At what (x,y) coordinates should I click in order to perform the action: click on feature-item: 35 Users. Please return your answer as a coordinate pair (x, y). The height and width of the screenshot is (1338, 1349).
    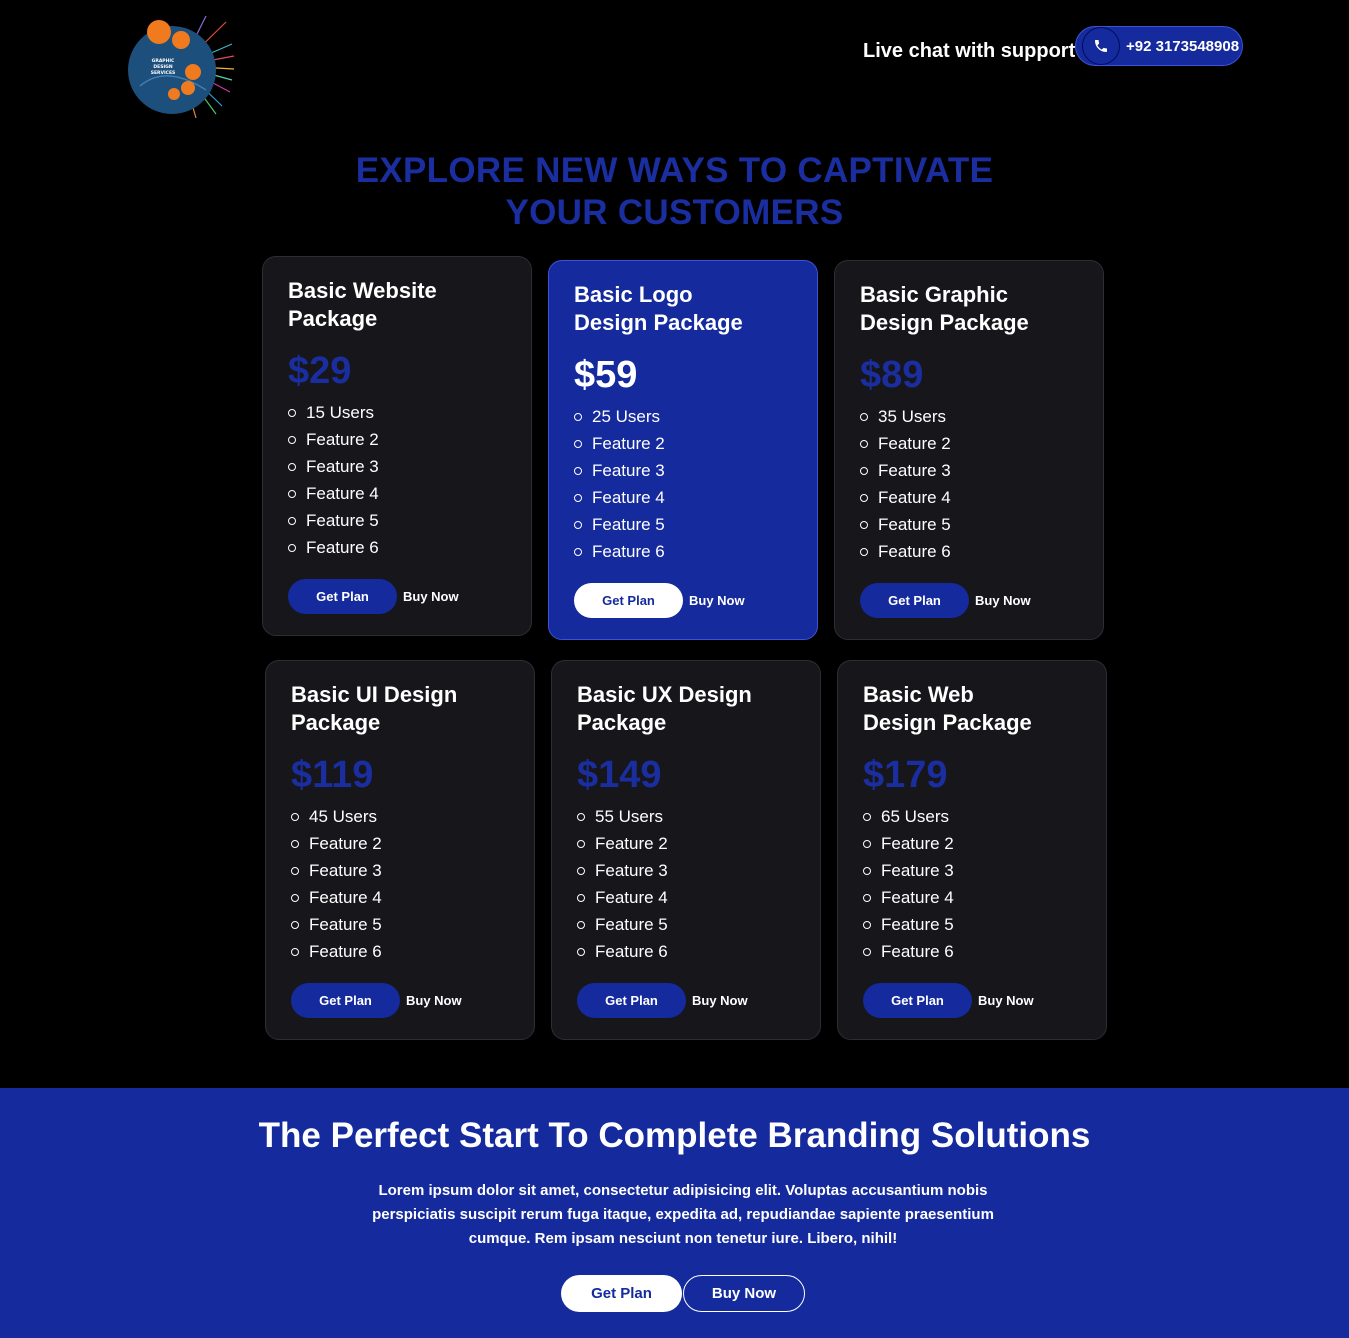
    Looking at the image, I should click on (969, 416).